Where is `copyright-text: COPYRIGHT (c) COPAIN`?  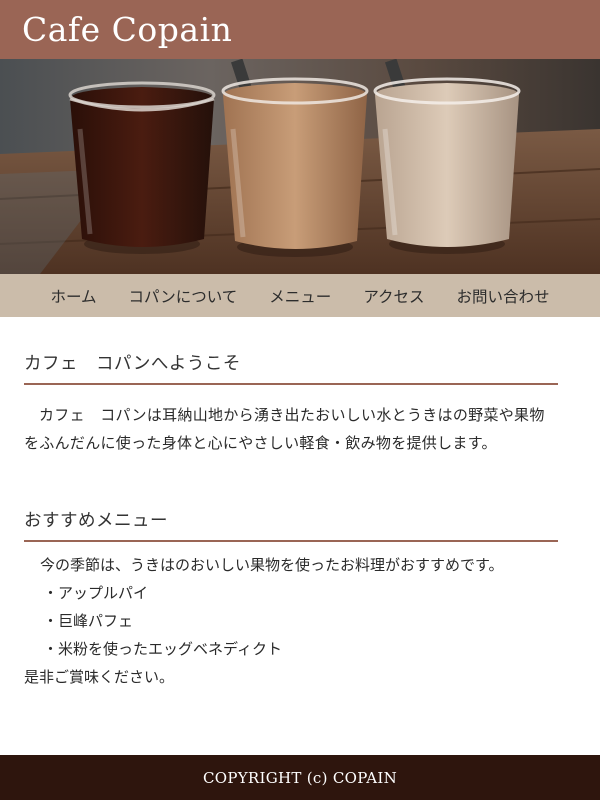 copyright-text: COPYRIGHT (c) COPAIN is located at coordinates (300, 777).